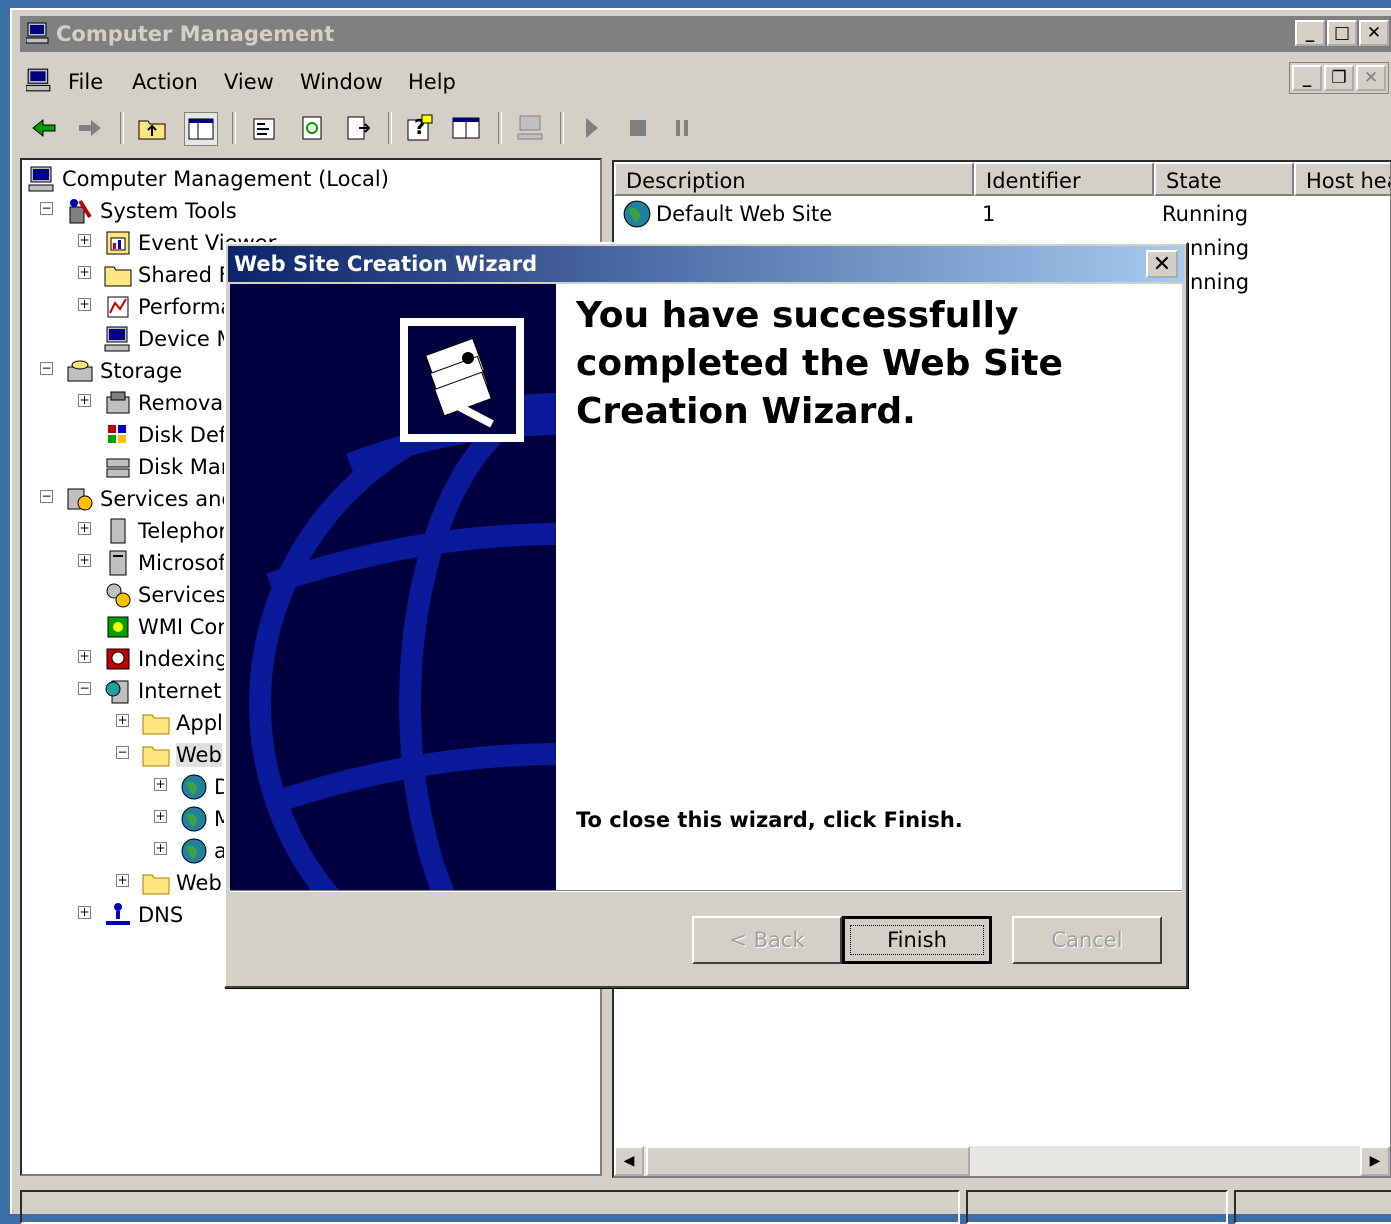  What do you see at coordinates (183, 531) in the screenshot?
I see `tree-item-label: Telephor` at bounding box center [183, 531].